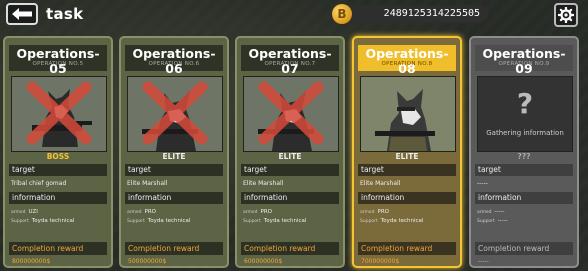 This screenshot has height=271, width=588. Describe the element at coordinates (524, 156) in the screenshot. I see `rank-badge: ???` at that location.